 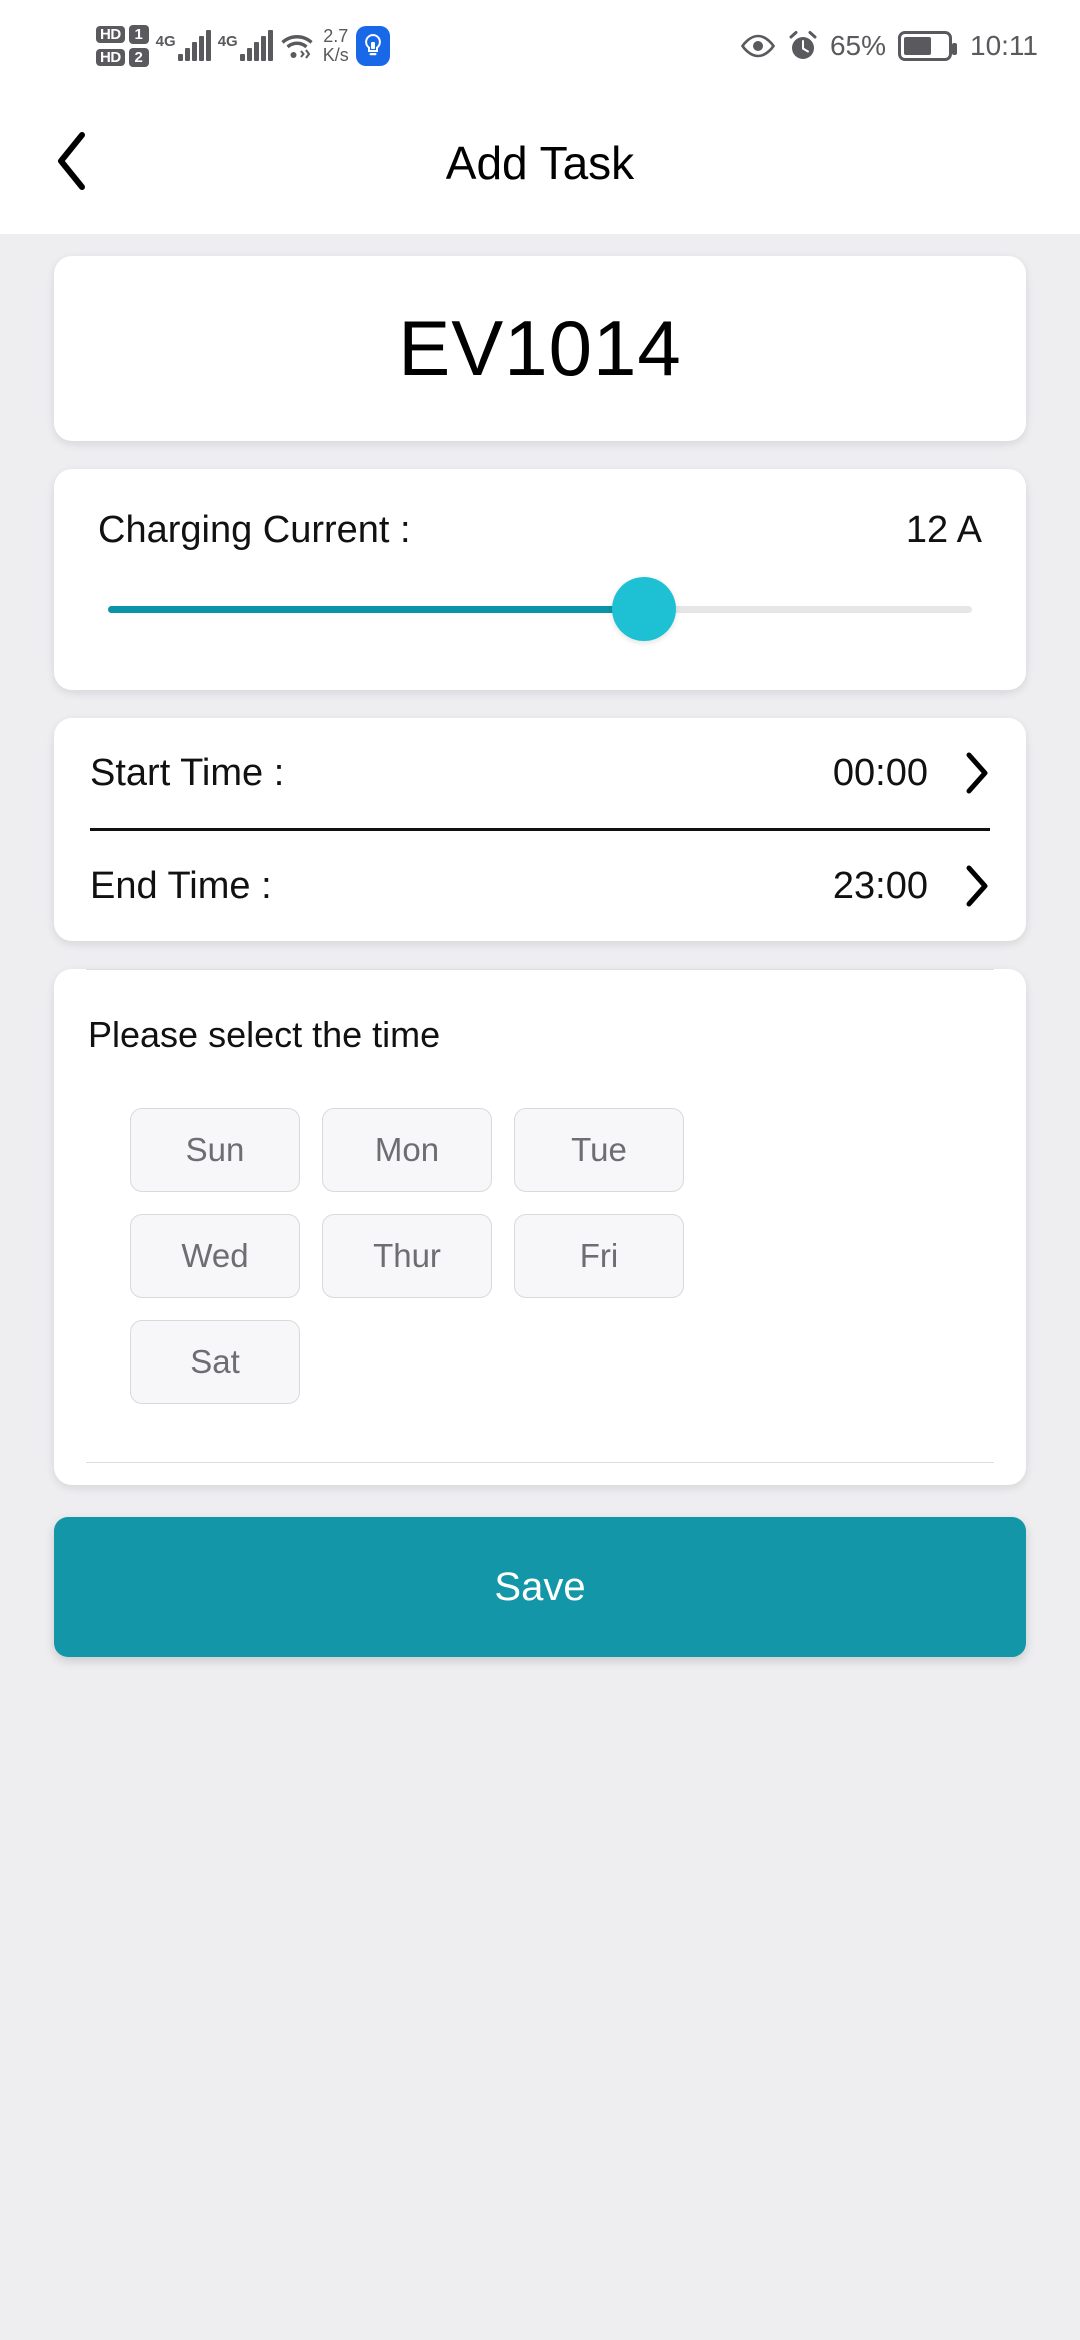 I want to click on signal-bars-icon-sim1, so click(x=194, y=45).